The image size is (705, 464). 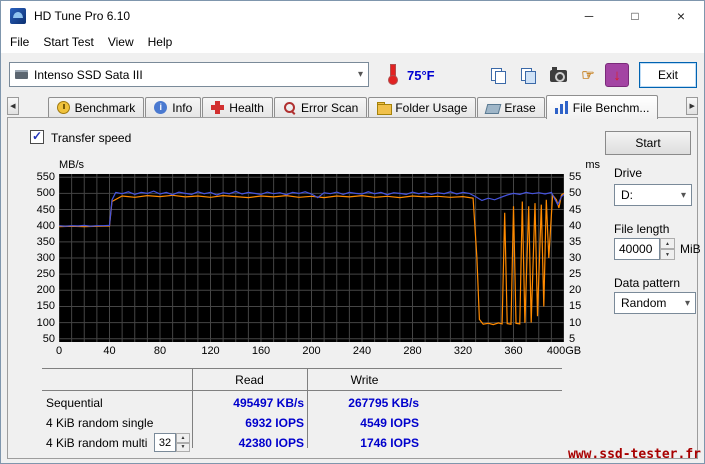 I want to click on queue-depth-spinner: 32 ▲ ▼, so click(x=172, y=442).